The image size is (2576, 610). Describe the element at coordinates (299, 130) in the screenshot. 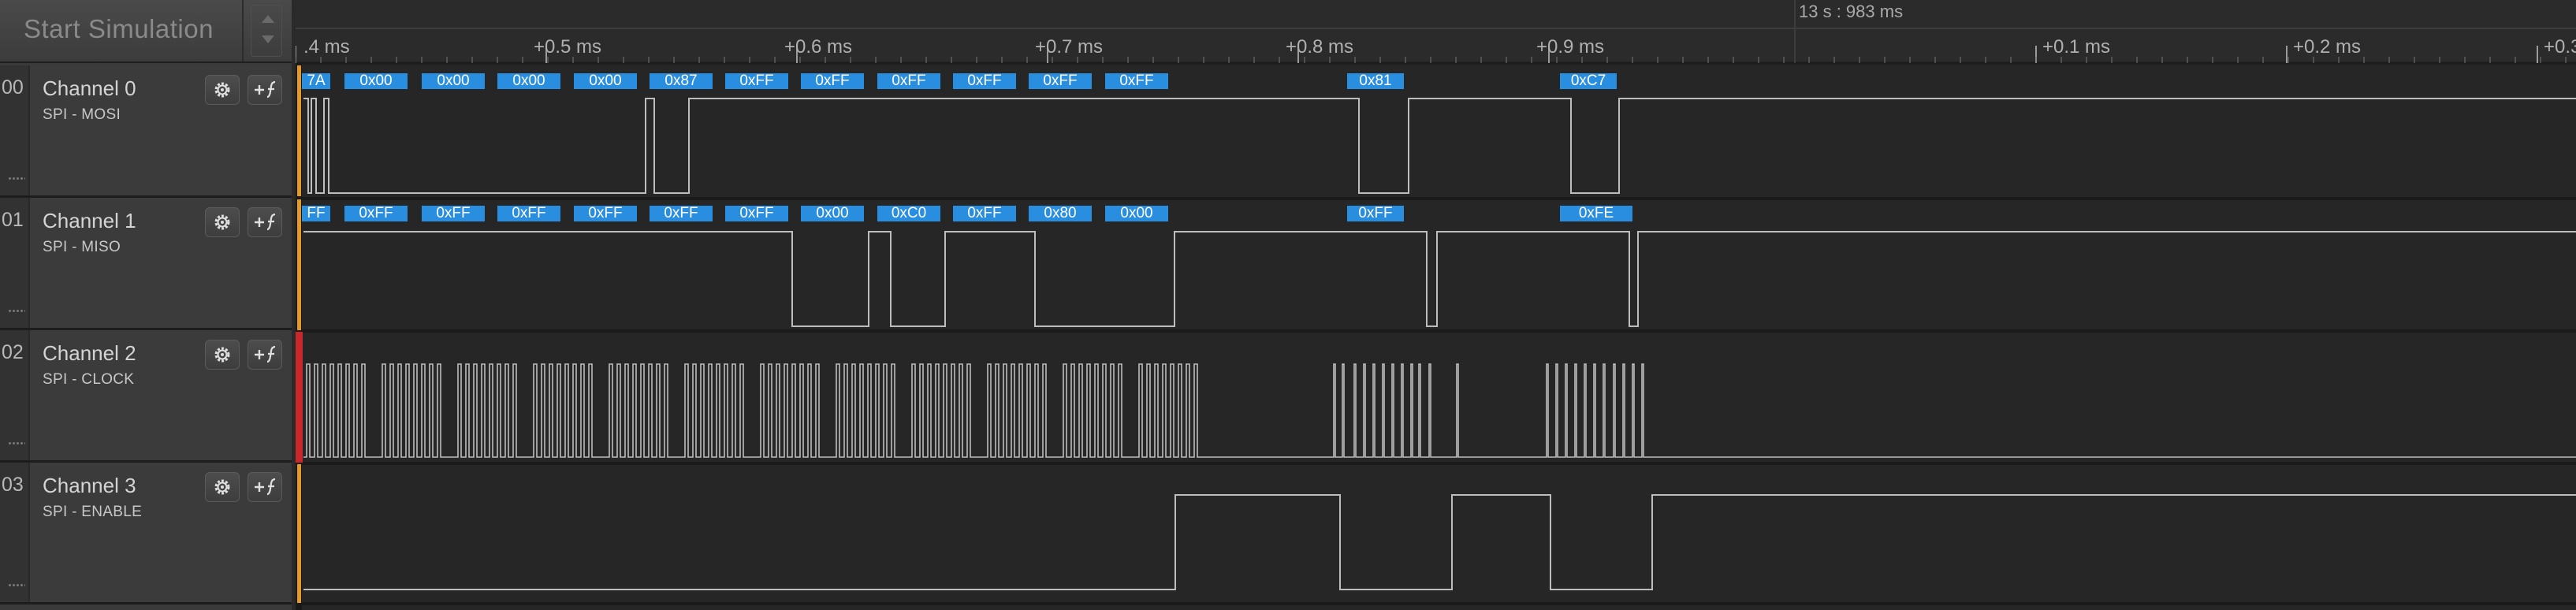

I see `cursor-marker-ch0` at that location.